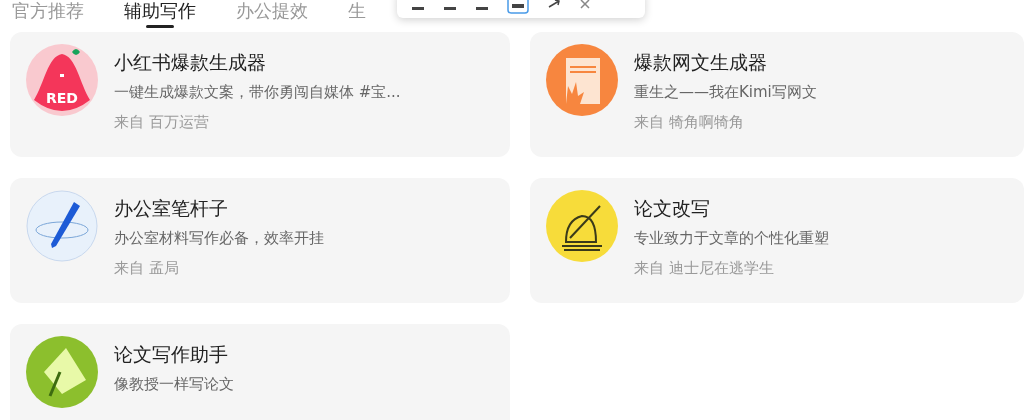 Image resolution: width=1024 pixels, height=420 pixels. Describe the element at coordinates (219, 238) in the screenshot. I see `card-description: 办公室材料写作必备，效率开挂` at that location.